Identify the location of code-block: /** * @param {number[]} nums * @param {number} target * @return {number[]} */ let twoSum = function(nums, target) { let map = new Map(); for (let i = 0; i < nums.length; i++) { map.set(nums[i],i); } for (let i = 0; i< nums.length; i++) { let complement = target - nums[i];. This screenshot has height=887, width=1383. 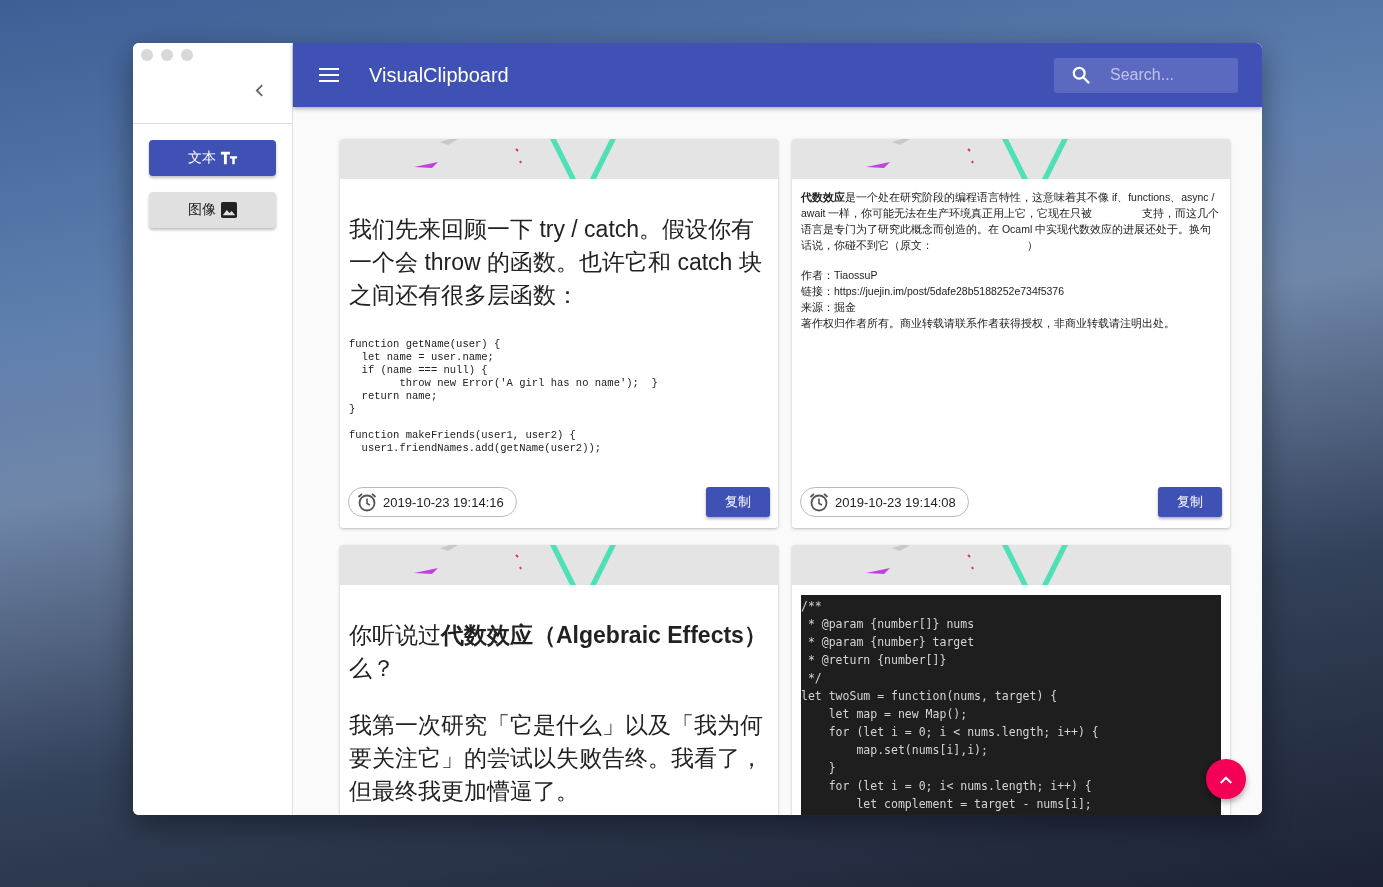
(1011, 705).